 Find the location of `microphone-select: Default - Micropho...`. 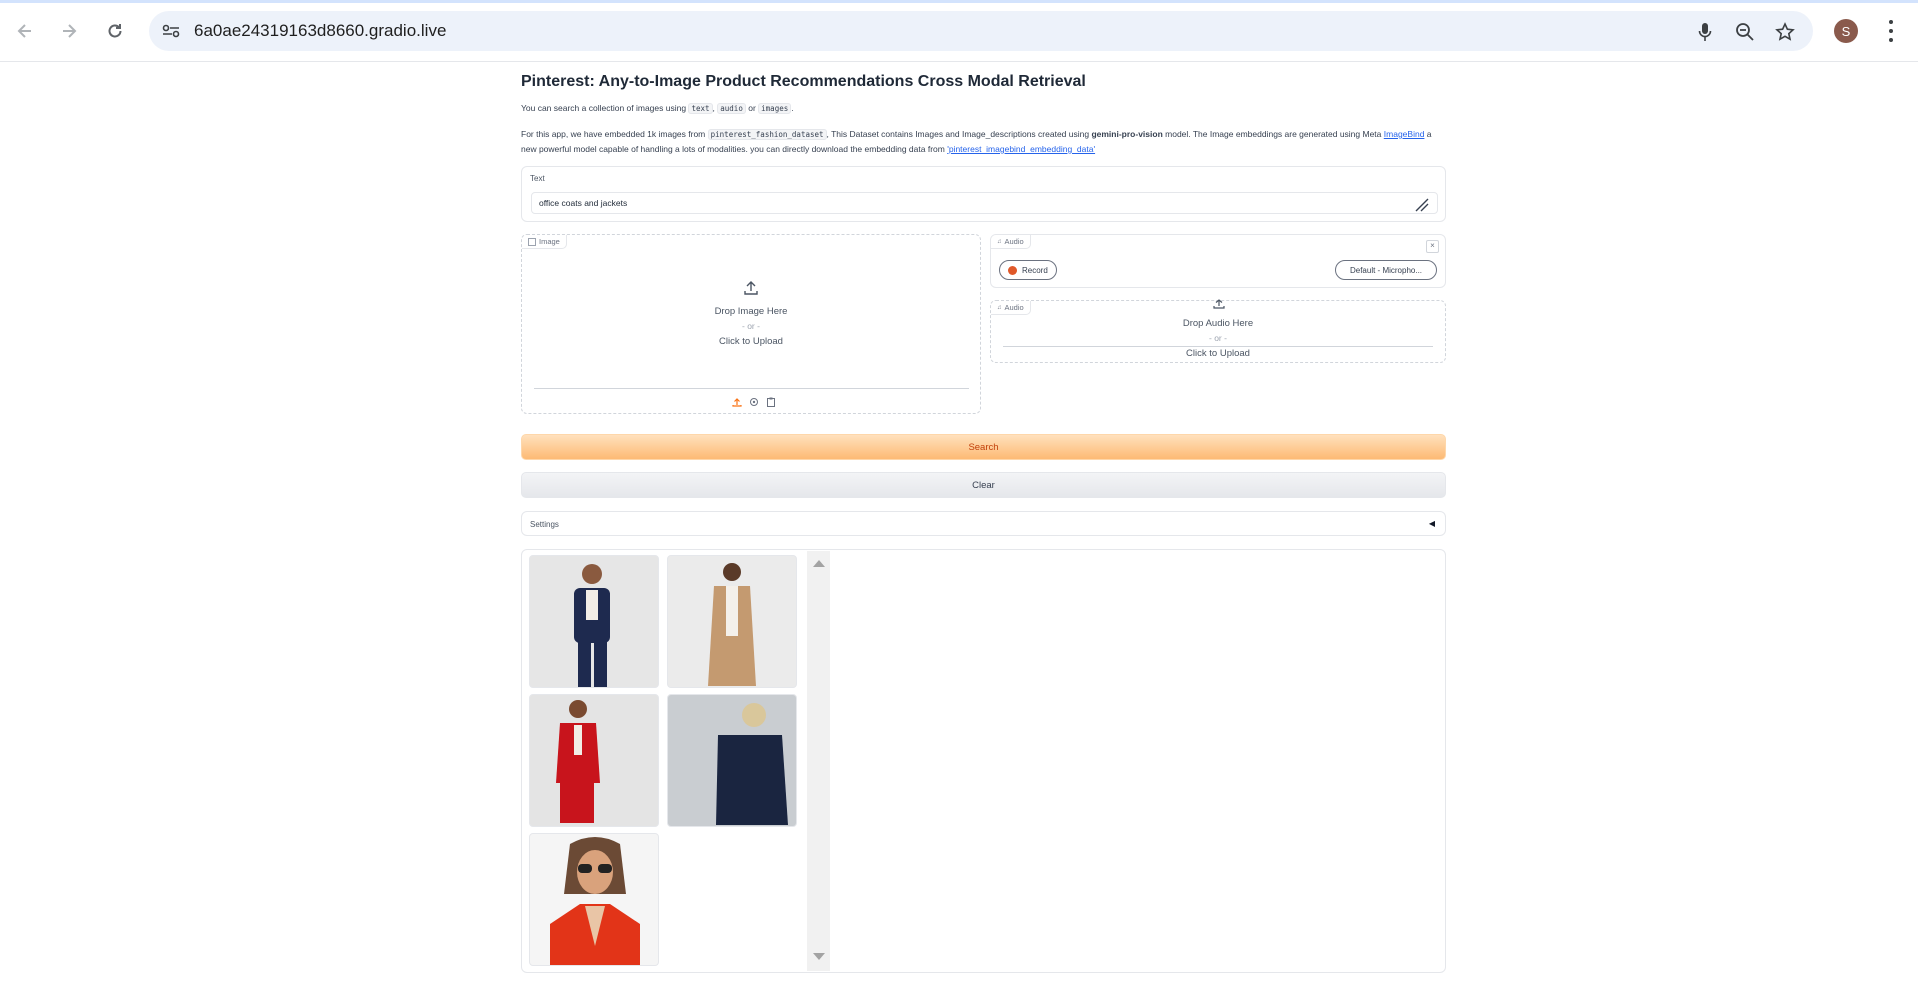

microphone-select: Default - Micropho... is located at coordinates (1386, 270).